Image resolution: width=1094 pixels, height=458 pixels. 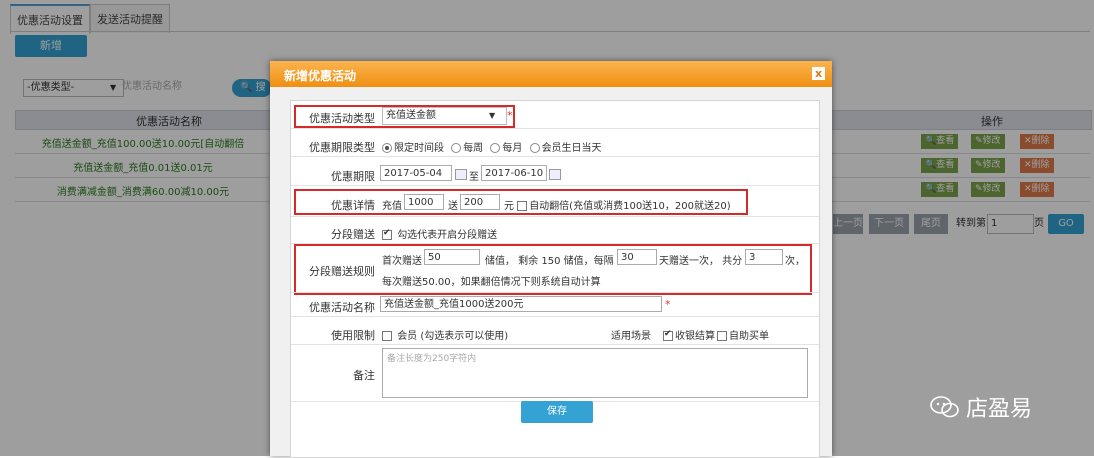 What do you see at coordinates (364, 375) in the screenshot?
I see `remark-label: 备注` at bounding box center [364, 375].